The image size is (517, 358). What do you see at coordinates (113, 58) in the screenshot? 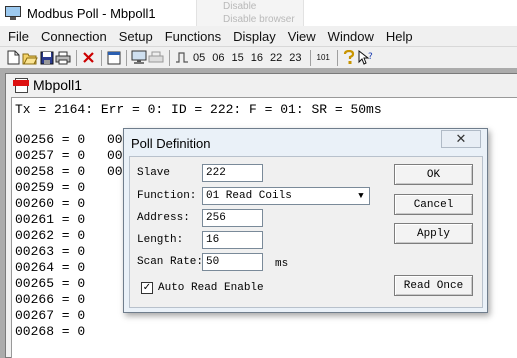
I see `window-icon` at bounding box center [113, 58].